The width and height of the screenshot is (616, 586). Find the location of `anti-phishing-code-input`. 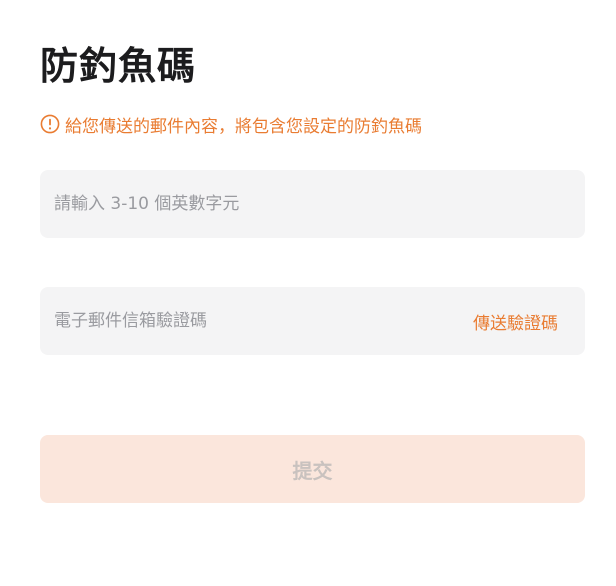

anti-phishing-code-input is located at coordinates (312, 204).